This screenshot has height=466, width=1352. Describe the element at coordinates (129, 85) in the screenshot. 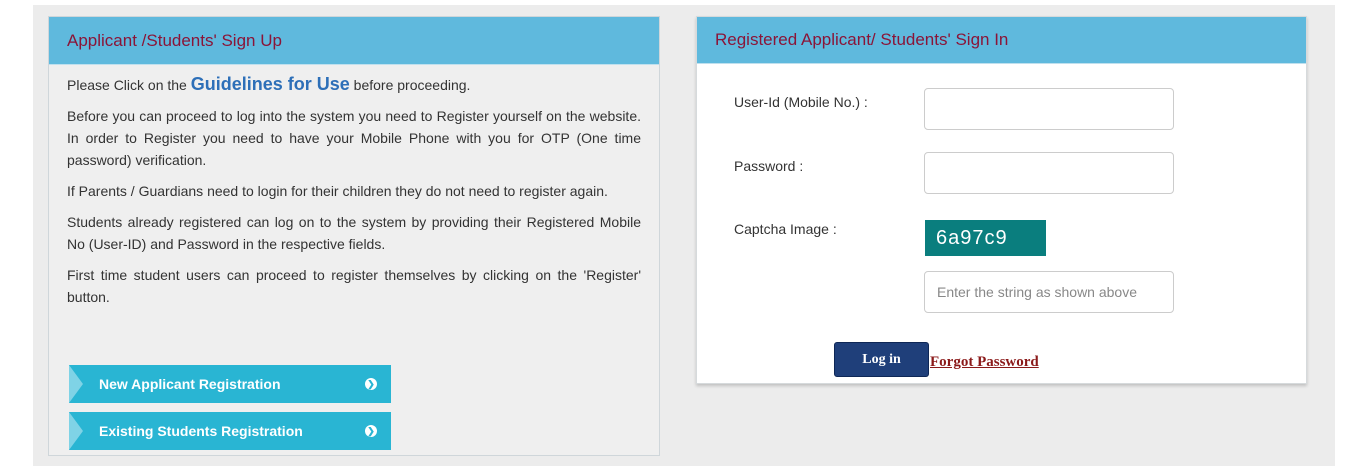

I see `intro-prefix: Please Click on the` at that location.